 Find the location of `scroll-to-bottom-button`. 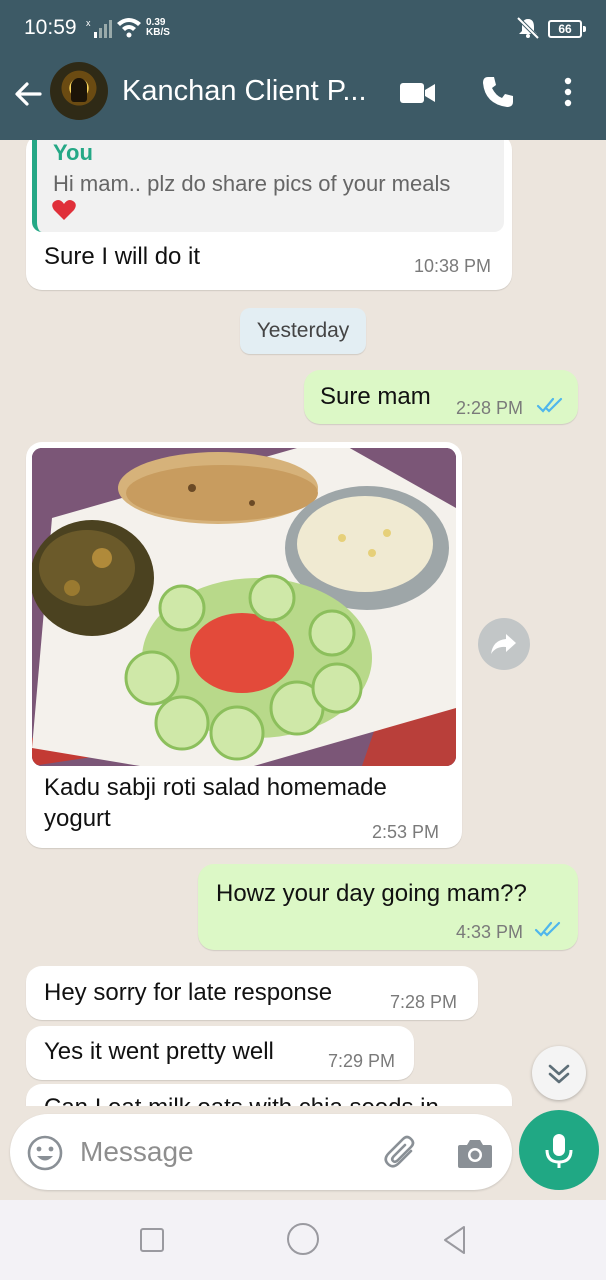

scroll-to-bottom-button is located at coordinates (559, 1073).